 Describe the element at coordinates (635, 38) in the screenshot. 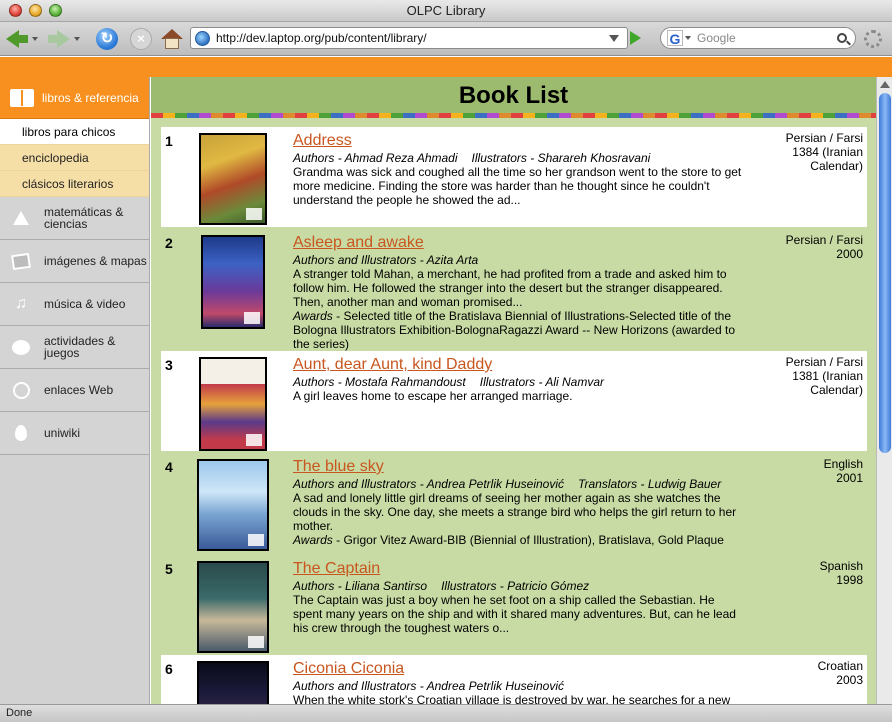

I see `go-button` at that location.